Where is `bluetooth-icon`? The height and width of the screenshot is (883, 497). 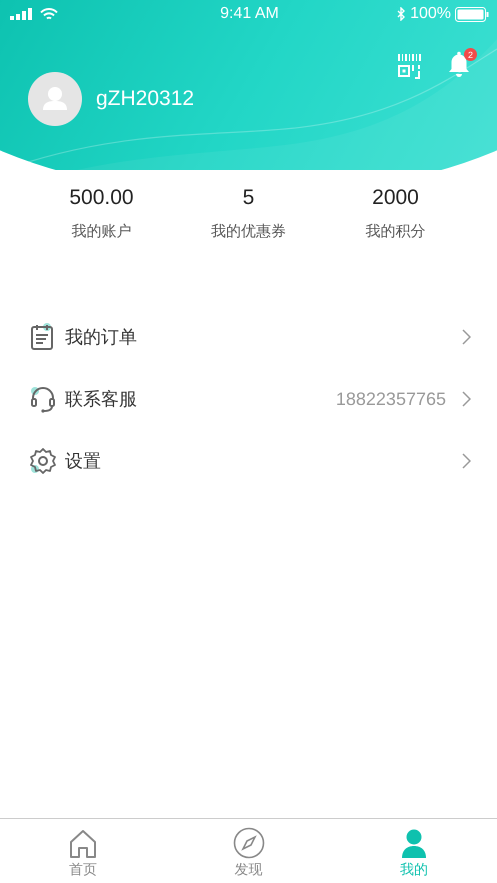
bluetooth-icon is located at coordinates (401, 14).